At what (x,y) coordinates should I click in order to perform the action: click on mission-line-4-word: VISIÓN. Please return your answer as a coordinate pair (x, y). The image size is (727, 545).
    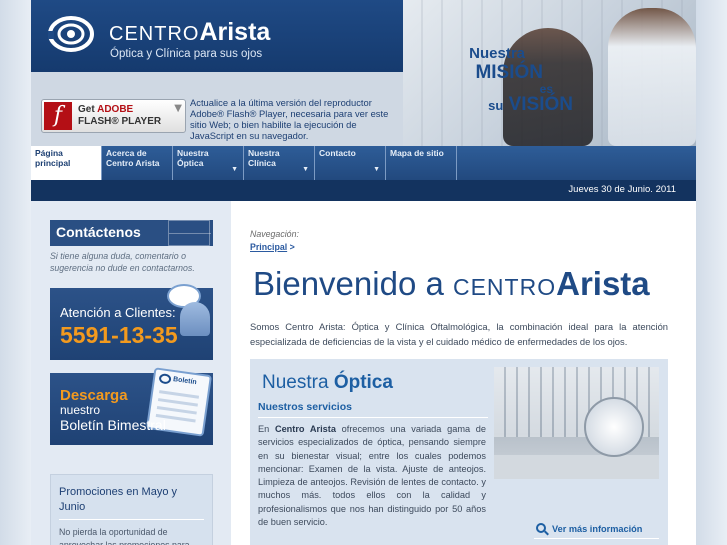
    Looking at the image, I should click on (540, 104).